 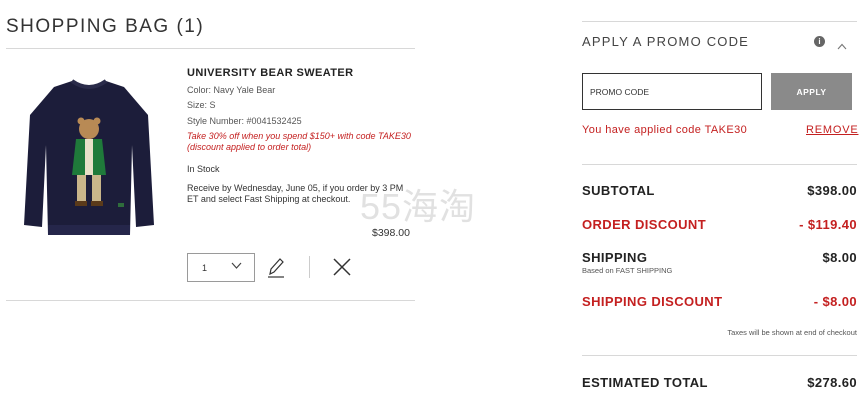 What do you see at coordinates (719, 257) in the screenshot?
I see `shipping-row: SHIPPING $8.00` at bounding box center [719, 257].